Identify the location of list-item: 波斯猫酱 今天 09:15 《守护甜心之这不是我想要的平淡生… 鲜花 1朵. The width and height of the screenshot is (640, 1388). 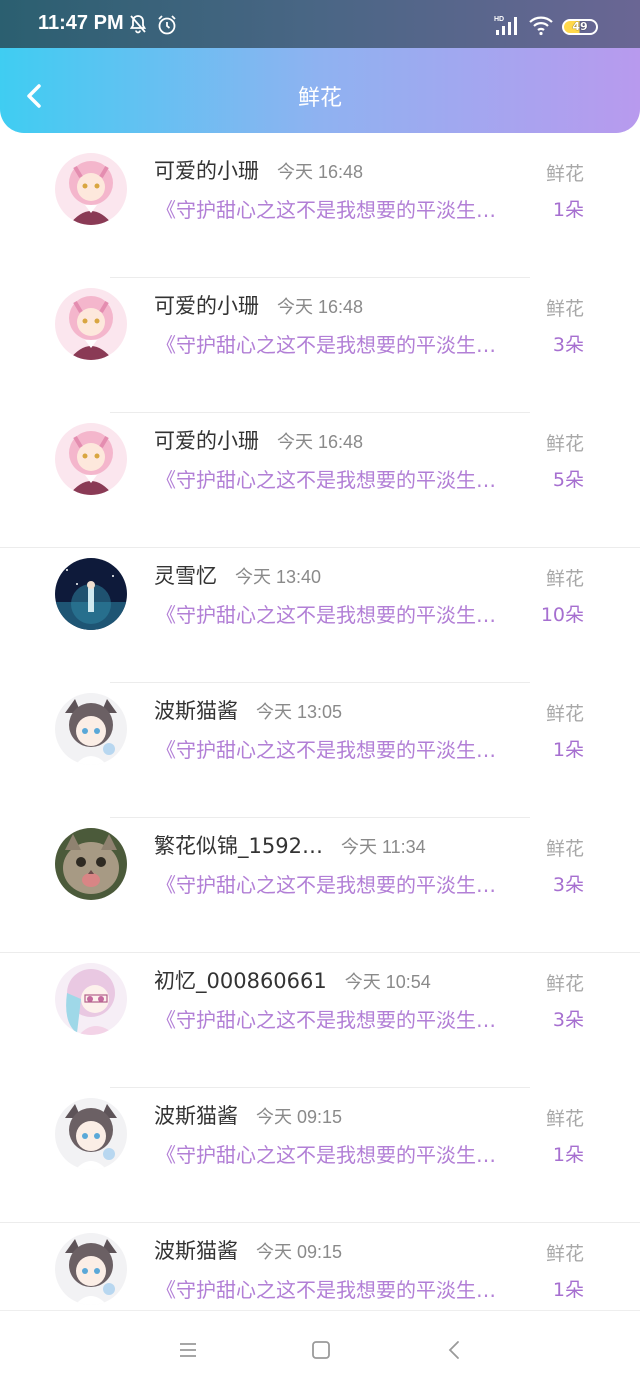
(320, 1161).